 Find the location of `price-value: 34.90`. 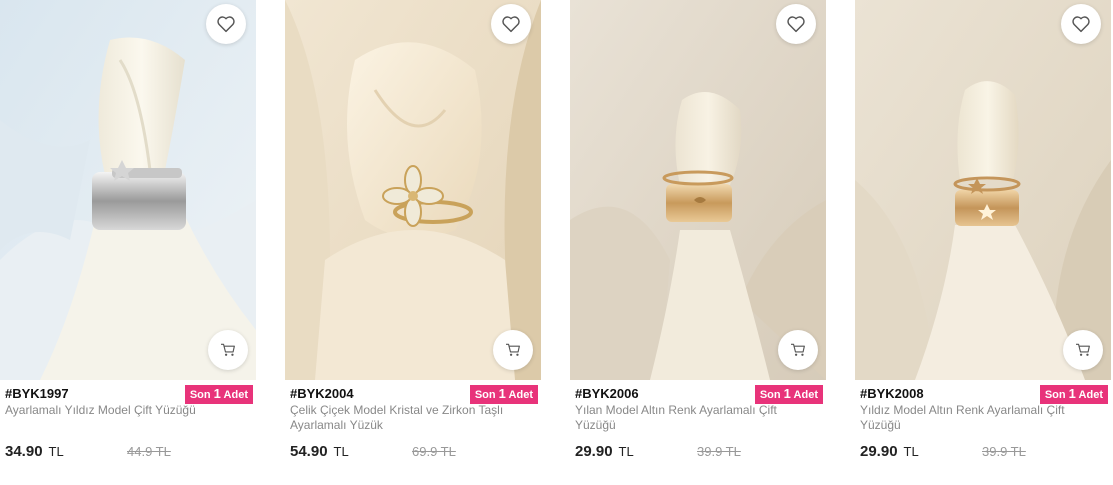

price-value: 34.90 is located at coordinates (24, 451).